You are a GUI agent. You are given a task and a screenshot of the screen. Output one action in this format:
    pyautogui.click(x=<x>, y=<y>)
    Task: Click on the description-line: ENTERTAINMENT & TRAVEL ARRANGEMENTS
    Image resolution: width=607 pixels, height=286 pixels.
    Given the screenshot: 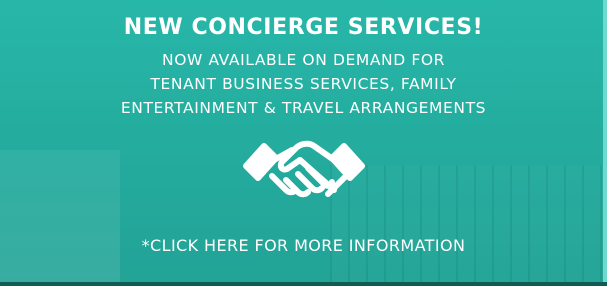 What is the action you would take?
    pyautogui.click(x=303, y=108)
    